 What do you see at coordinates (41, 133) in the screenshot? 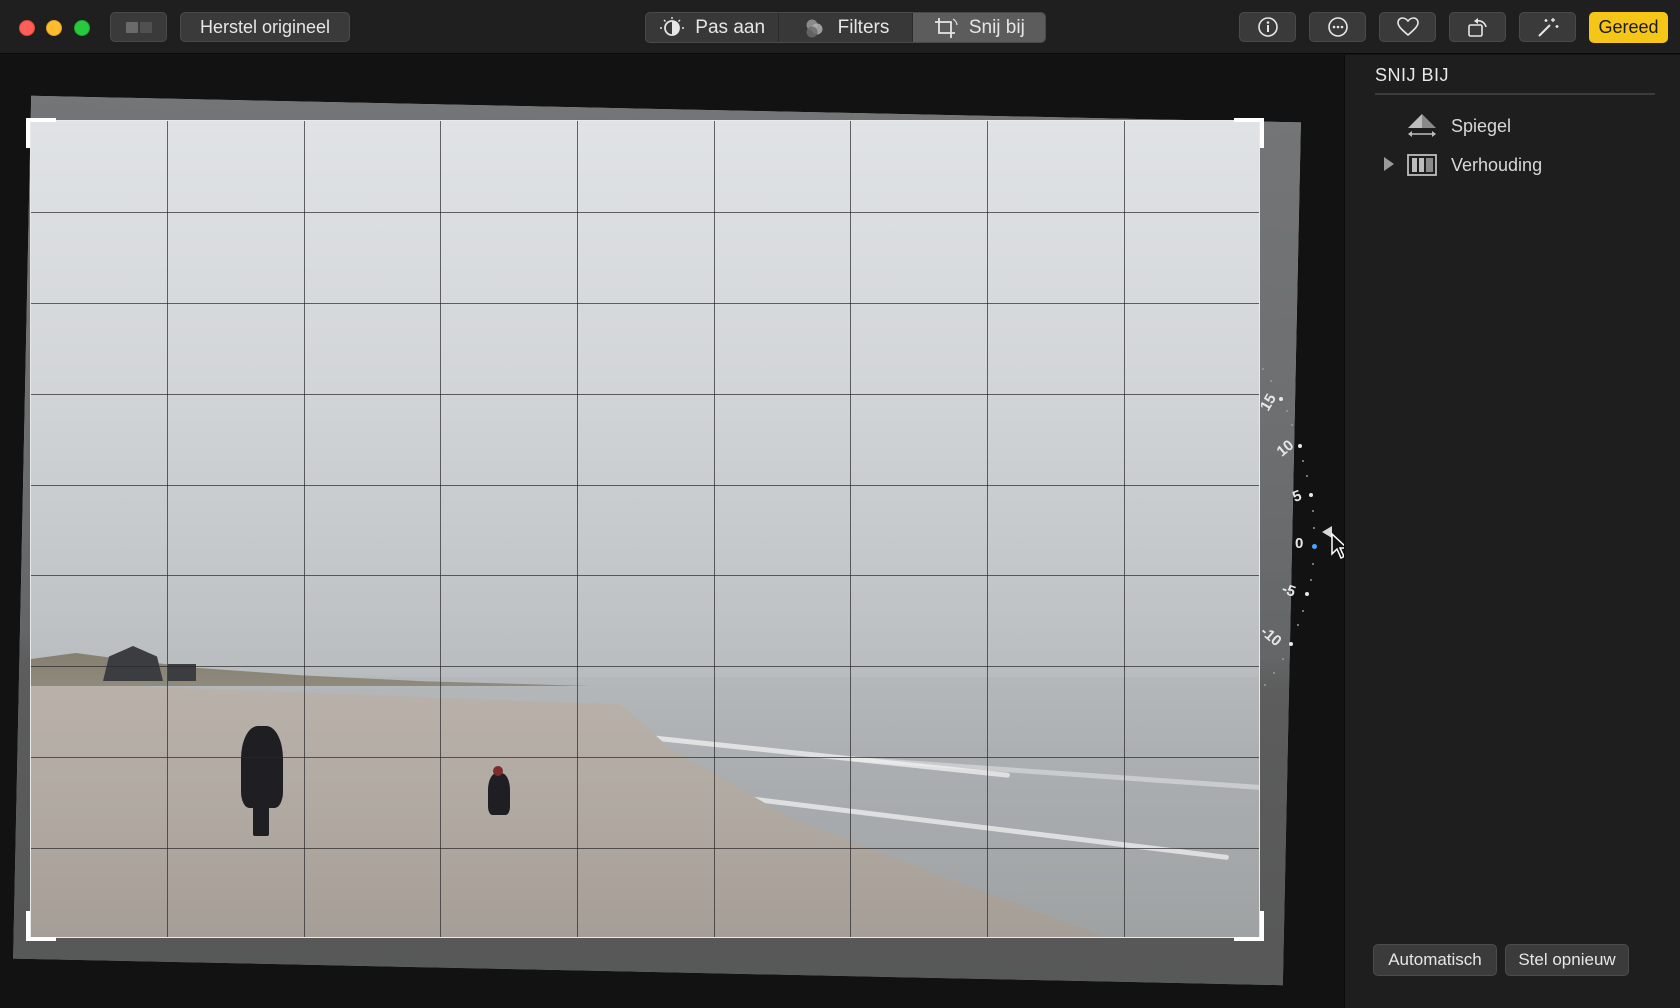
I see `crop-handle-top-left` at bounding box center [41, 133].